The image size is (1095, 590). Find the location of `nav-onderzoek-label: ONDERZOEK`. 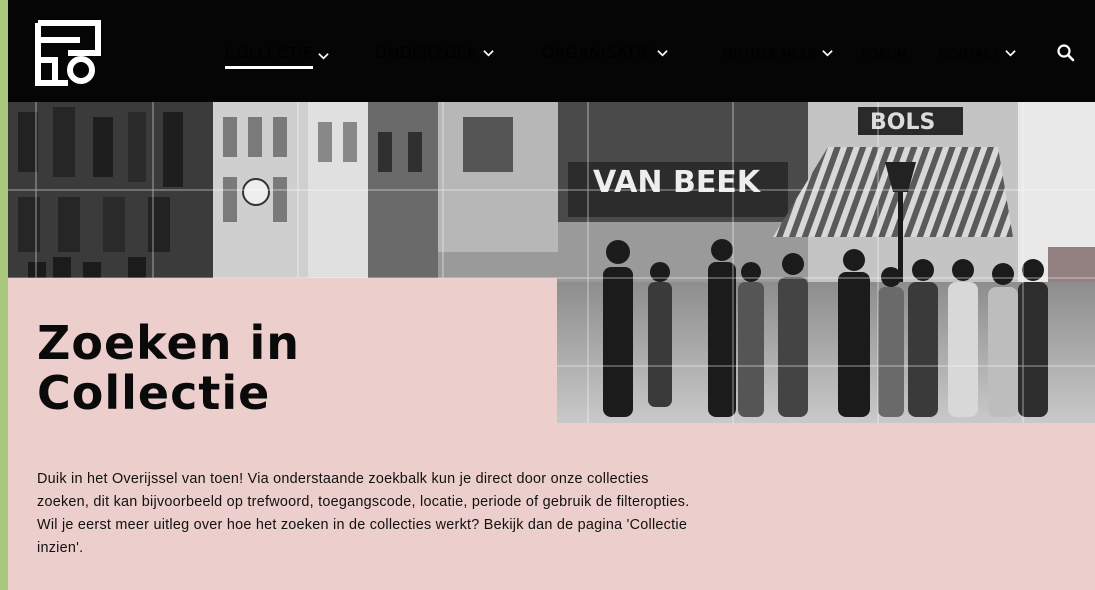

nav-onderzoek-label: ONDERZOEK is located at coordinates (426, 53).